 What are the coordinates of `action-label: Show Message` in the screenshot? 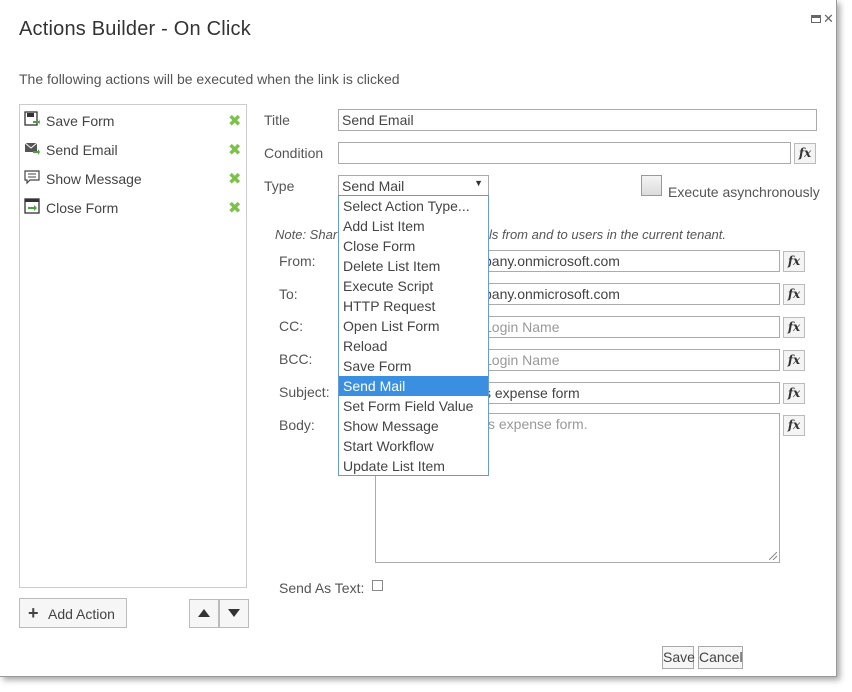 It's located at (94, 179).